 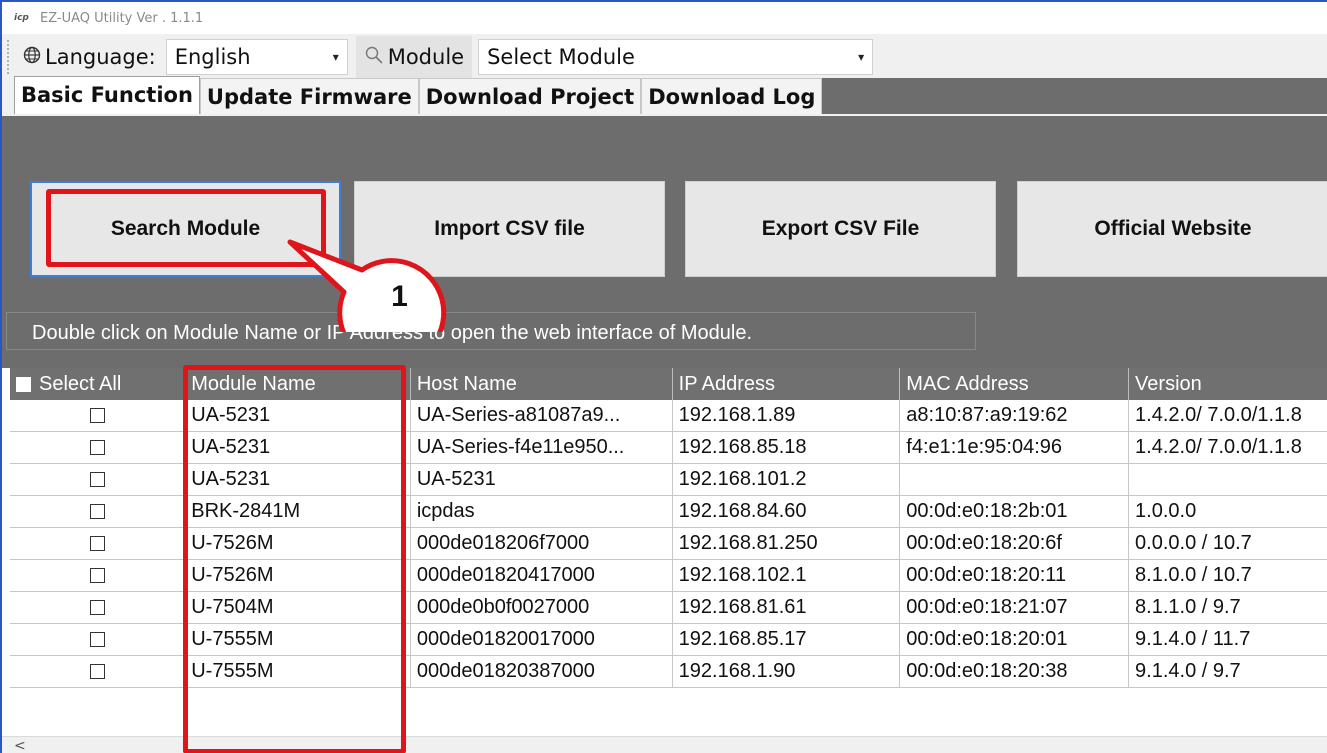 What do you see at coordinates (1014, 511) in the screenshot?
I see `mac-address-cell: 00:0d:e0:18:2b:01` at bounding box center [1014, 511].